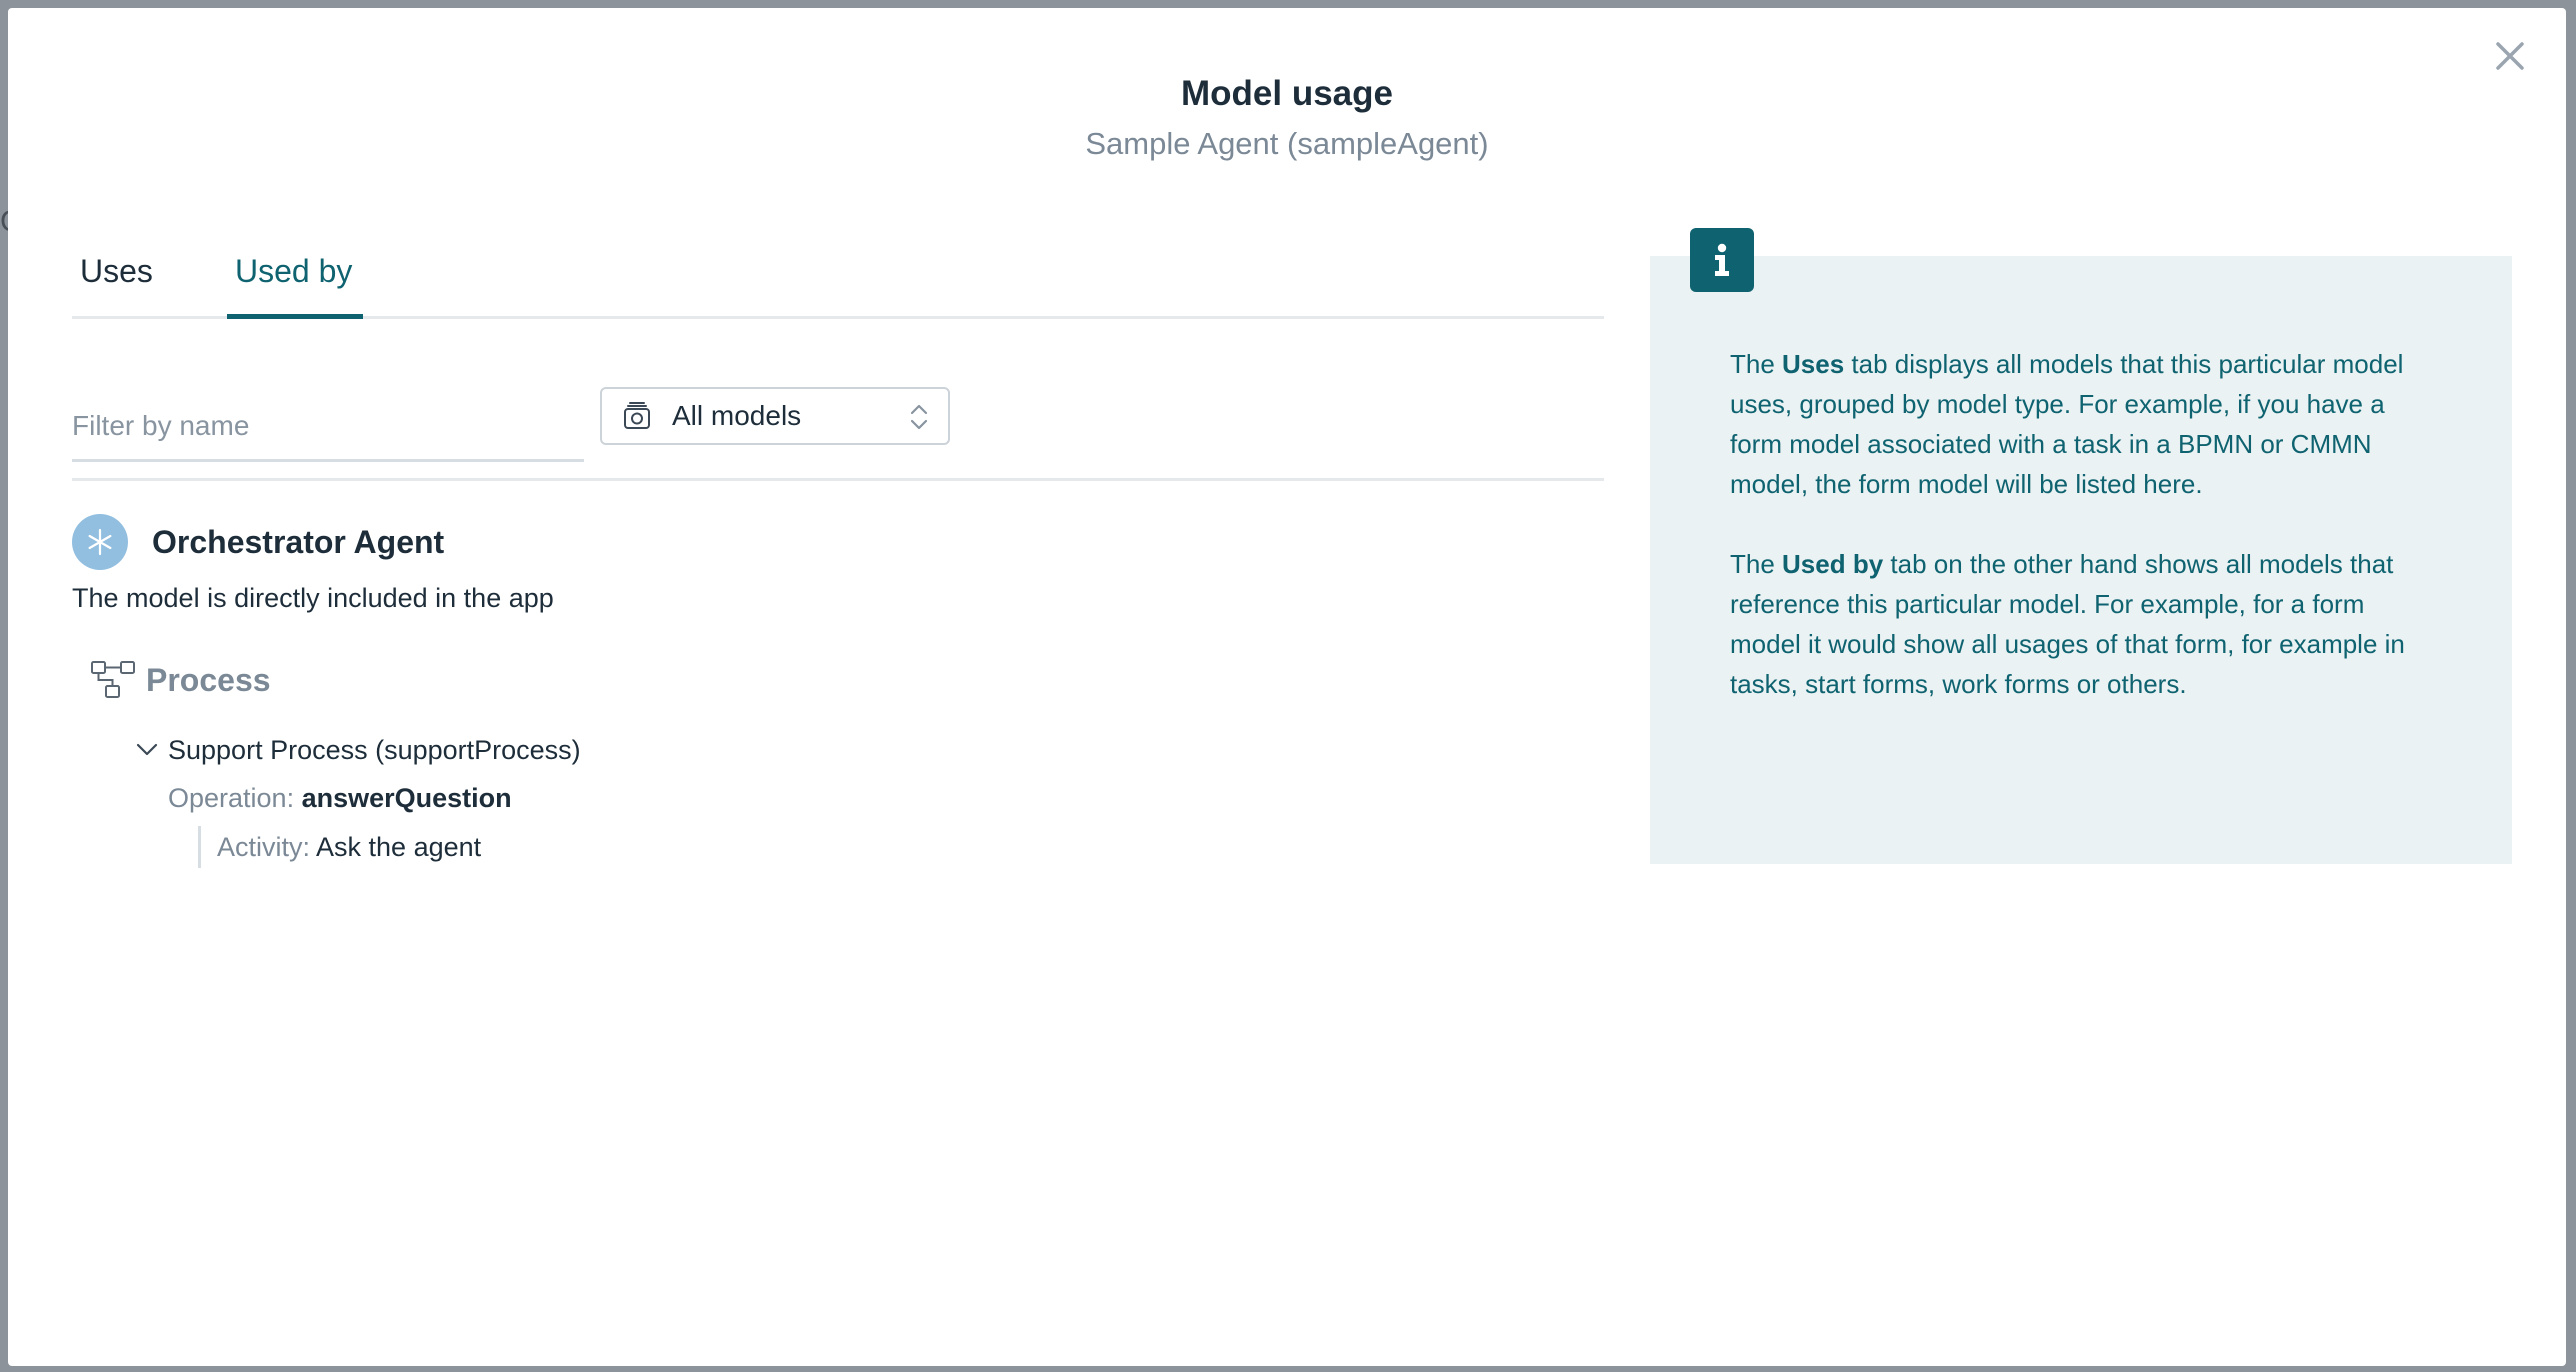 The image size is (2576, 1372). Describe the element at coordinates (231, 798) in the screenshot. I see `operation-label: Operation:` at that location.